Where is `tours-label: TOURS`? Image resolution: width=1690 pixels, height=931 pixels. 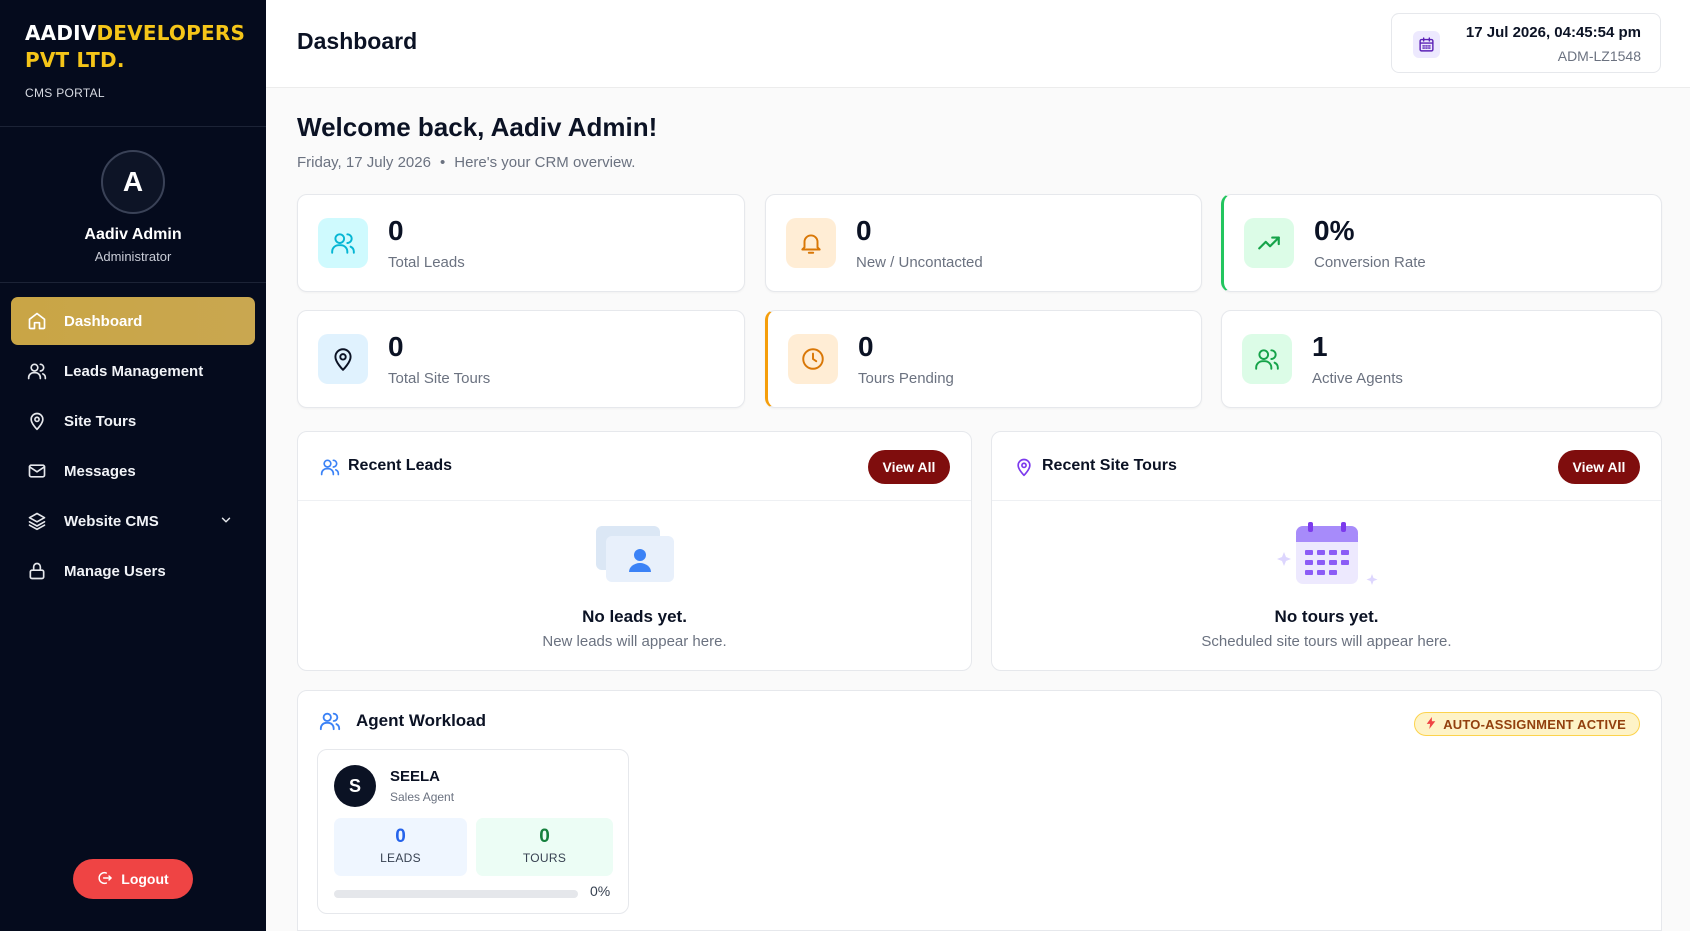
tours-label: TOURS is located at coordinates (544, 858).